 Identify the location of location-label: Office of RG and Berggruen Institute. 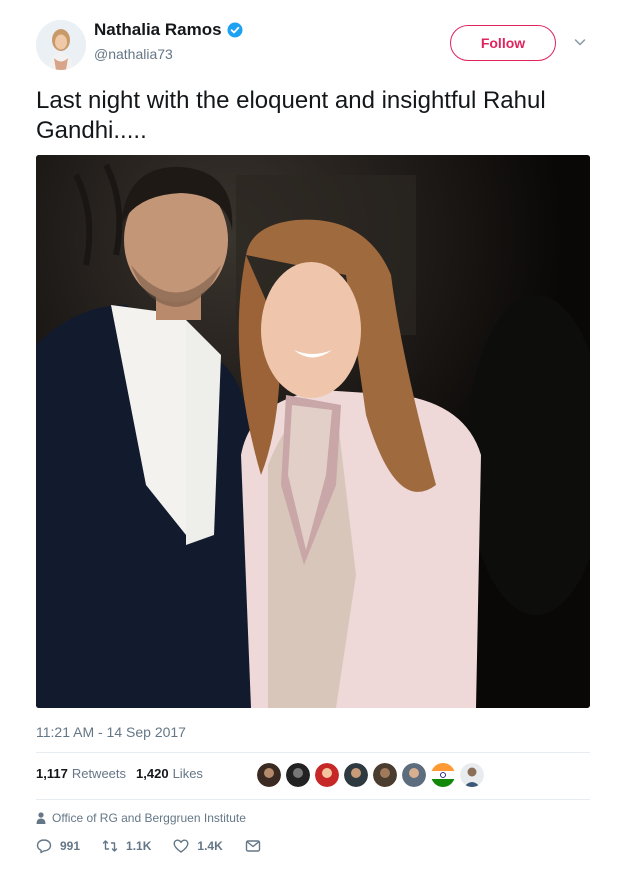
(149, 818).